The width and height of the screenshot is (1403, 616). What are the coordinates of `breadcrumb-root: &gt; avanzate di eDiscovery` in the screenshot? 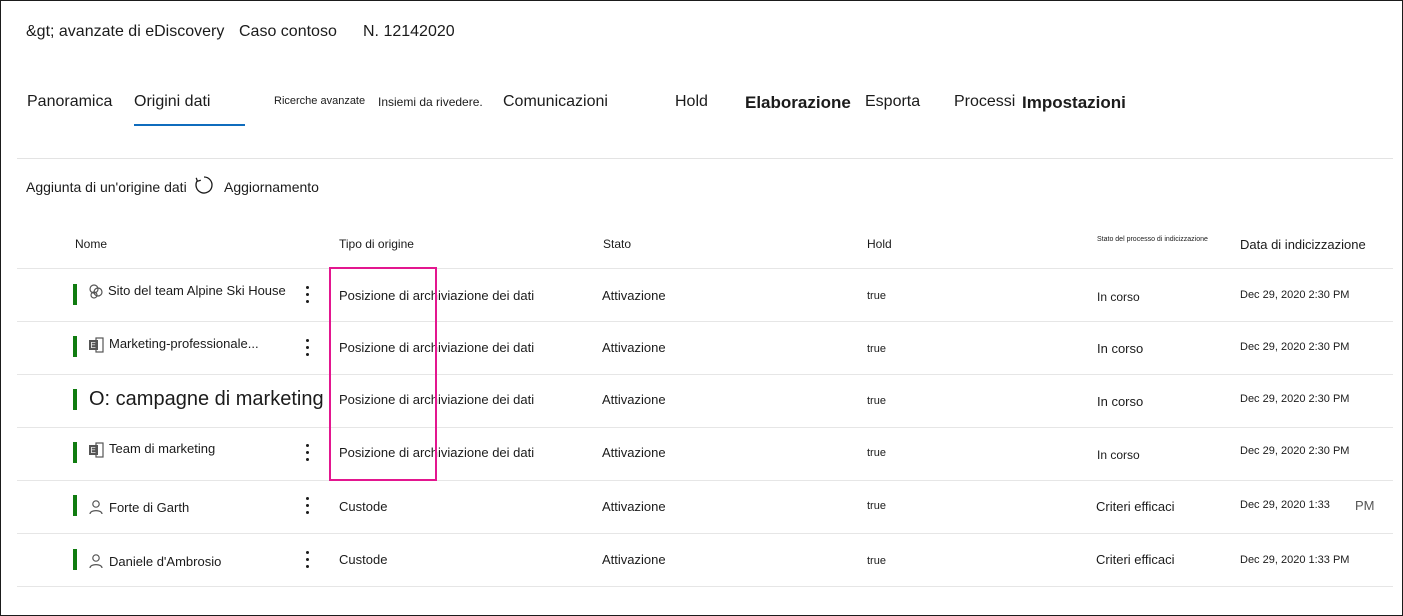 It's located at (125, 32).